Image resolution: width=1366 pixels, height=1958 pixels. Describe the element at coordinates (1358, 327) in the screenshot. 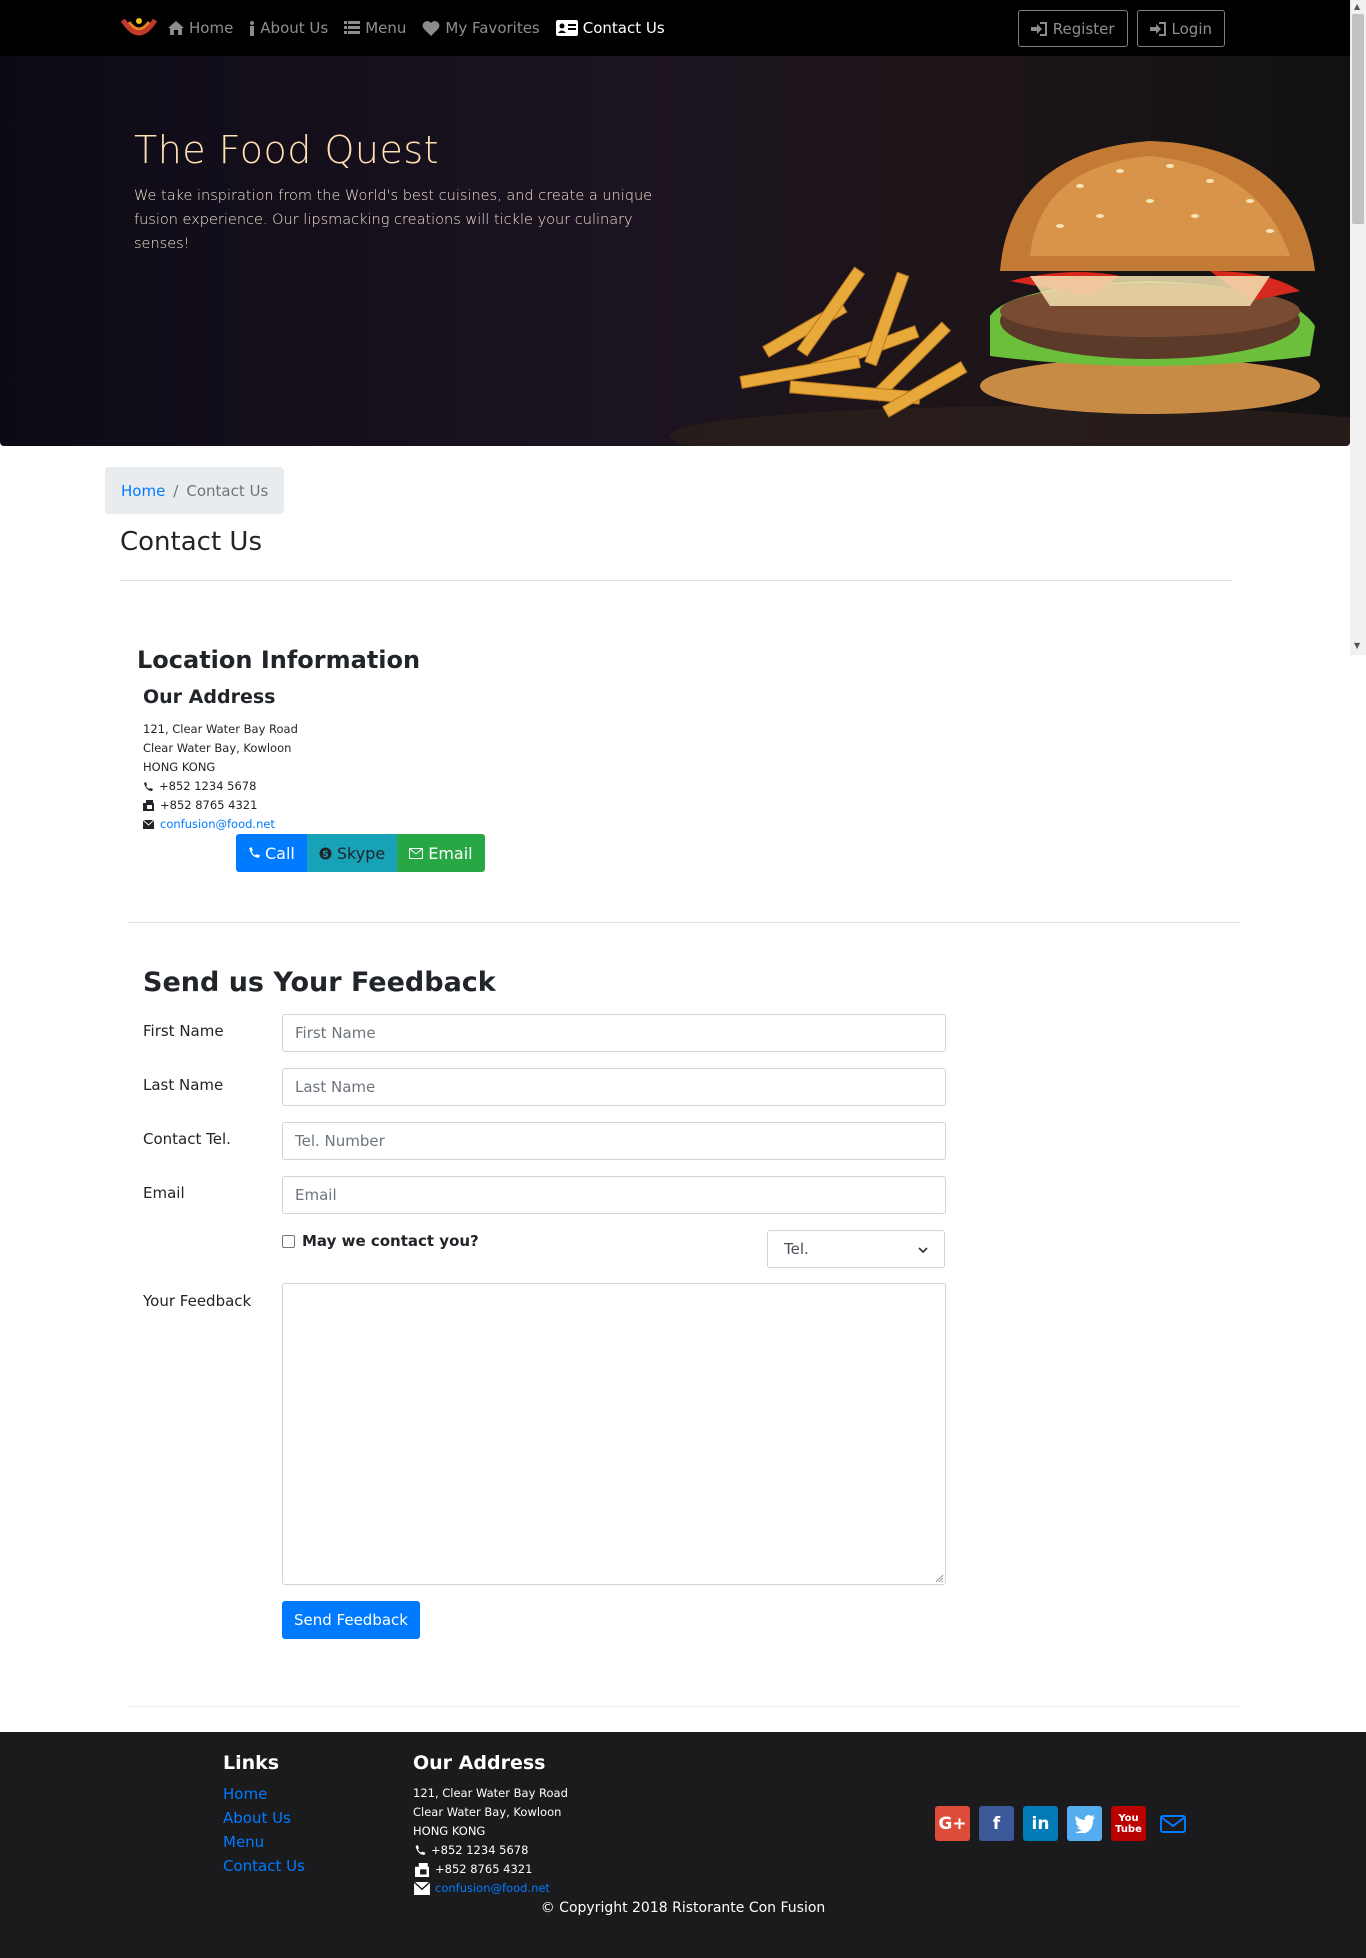

I see `page-scrollbar: ▲ ▼` at that location.